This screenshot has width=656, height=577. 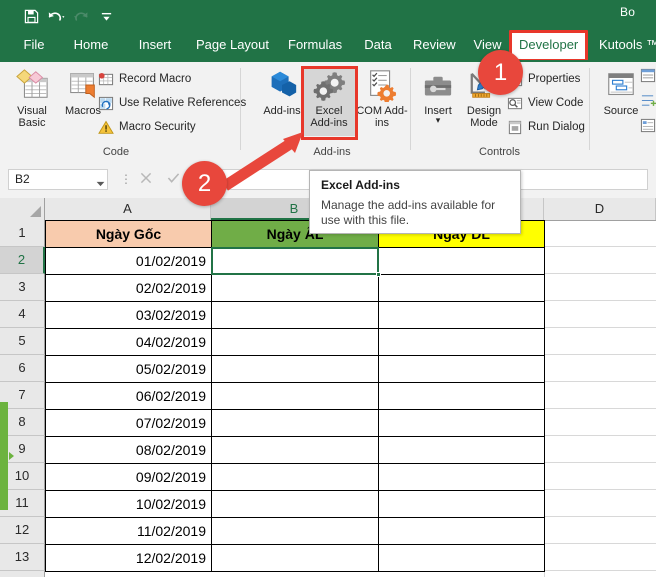 I want to click on excel-addins-button: Excel Add-ins, so click(x=329, y=97).